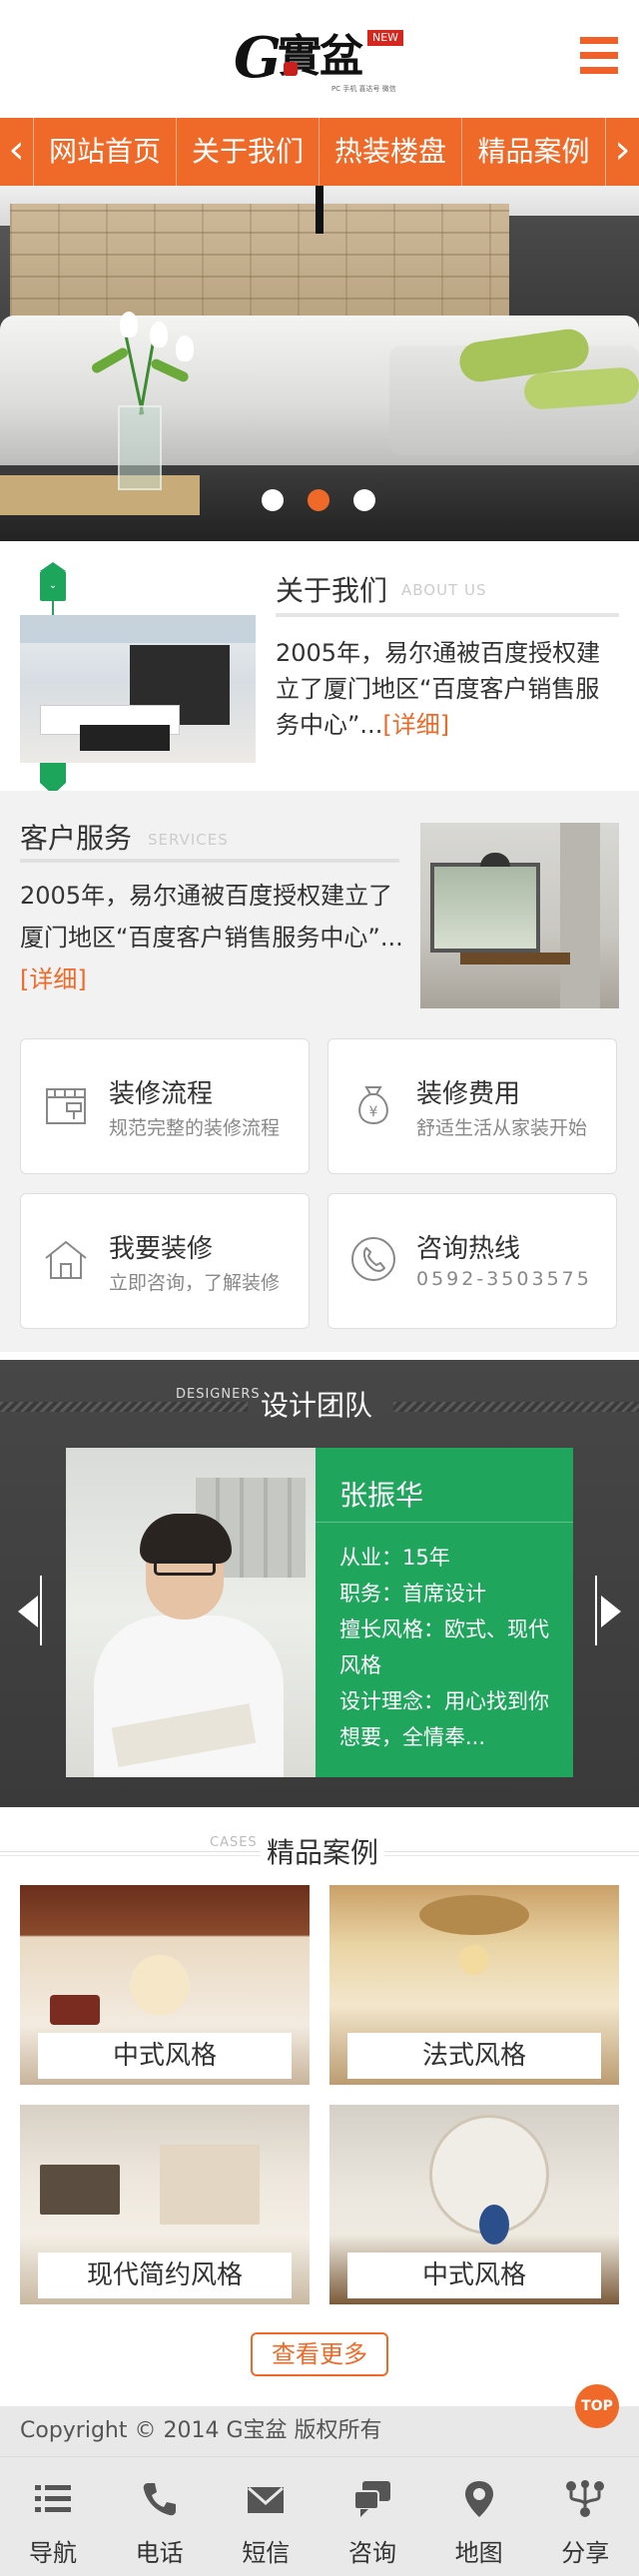  What do you see at coordinates (319, 363) in the screenshot?
I see `hero-banner` at bounding box center [319, 363].